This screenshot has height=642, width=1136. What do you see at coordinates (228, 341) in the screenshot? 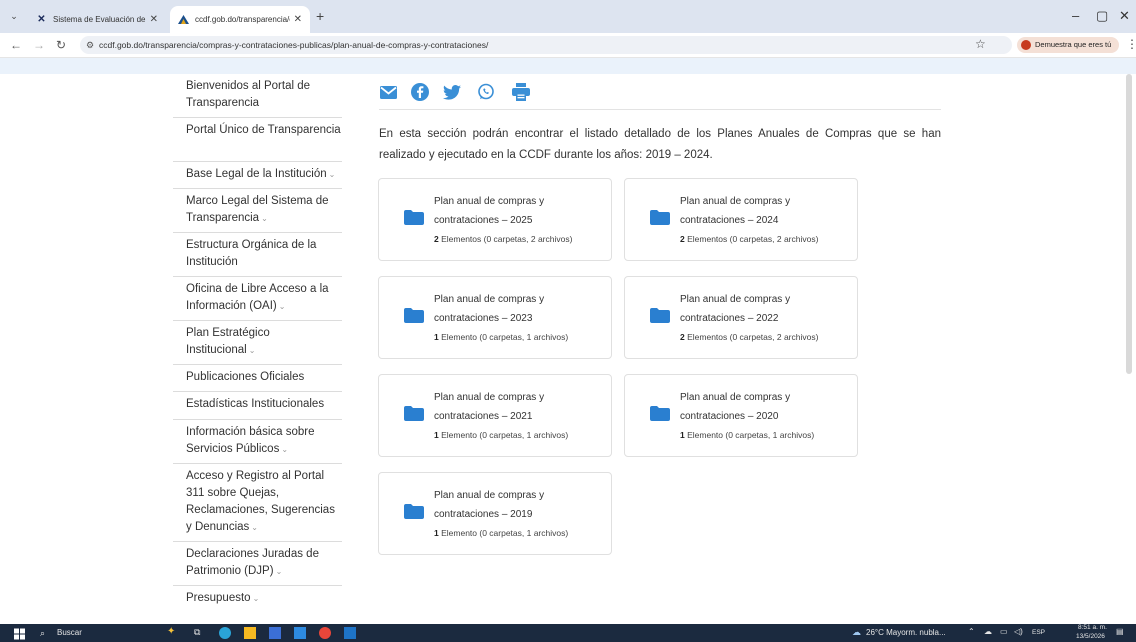
I see `sidebar-item-label: Plan Estratégico Institucional` at bounding box center [228, 341].